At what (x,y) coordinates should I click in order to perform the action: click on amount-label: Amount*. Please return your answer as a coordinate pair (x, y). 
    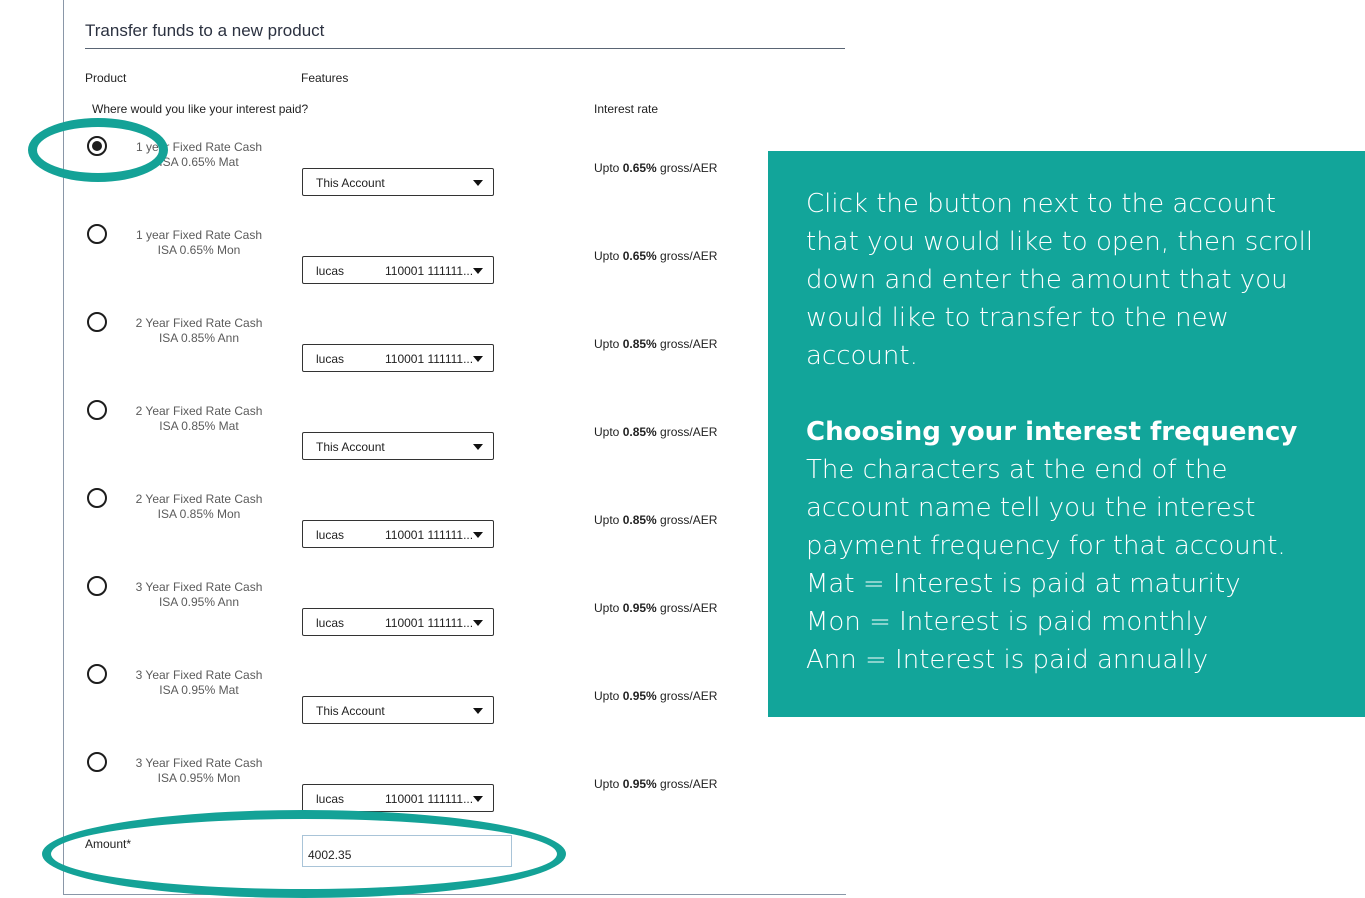
    Looking at the image, I should click on (108, 844).